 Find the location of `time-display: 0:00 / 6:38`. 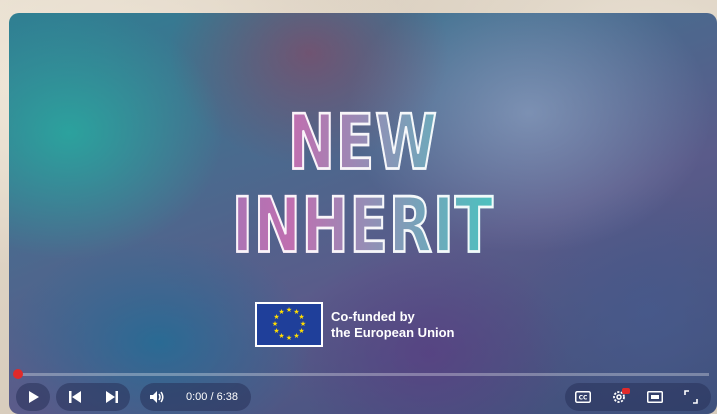

time-display: 0:00 / 6:38 is located at coordinates (212, 397).